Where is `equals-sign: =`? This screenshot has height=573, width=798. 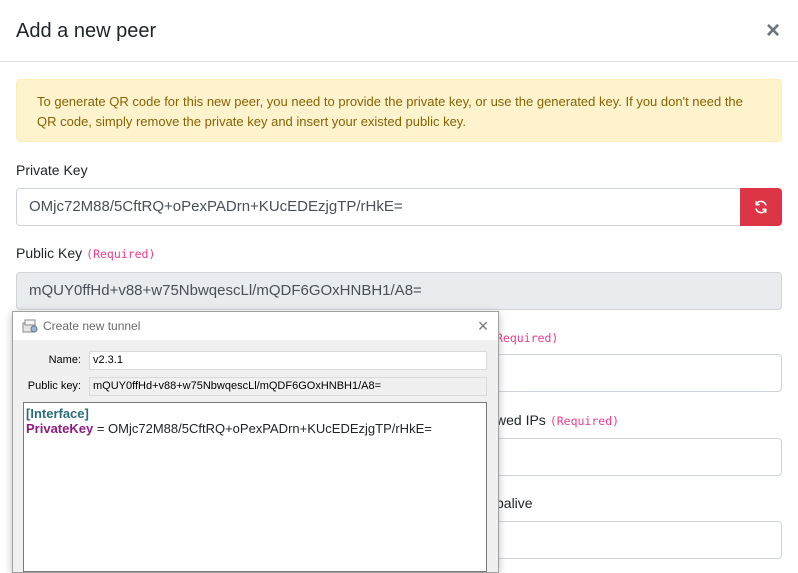
equals-sign: = is located at coordinates (101, 428).